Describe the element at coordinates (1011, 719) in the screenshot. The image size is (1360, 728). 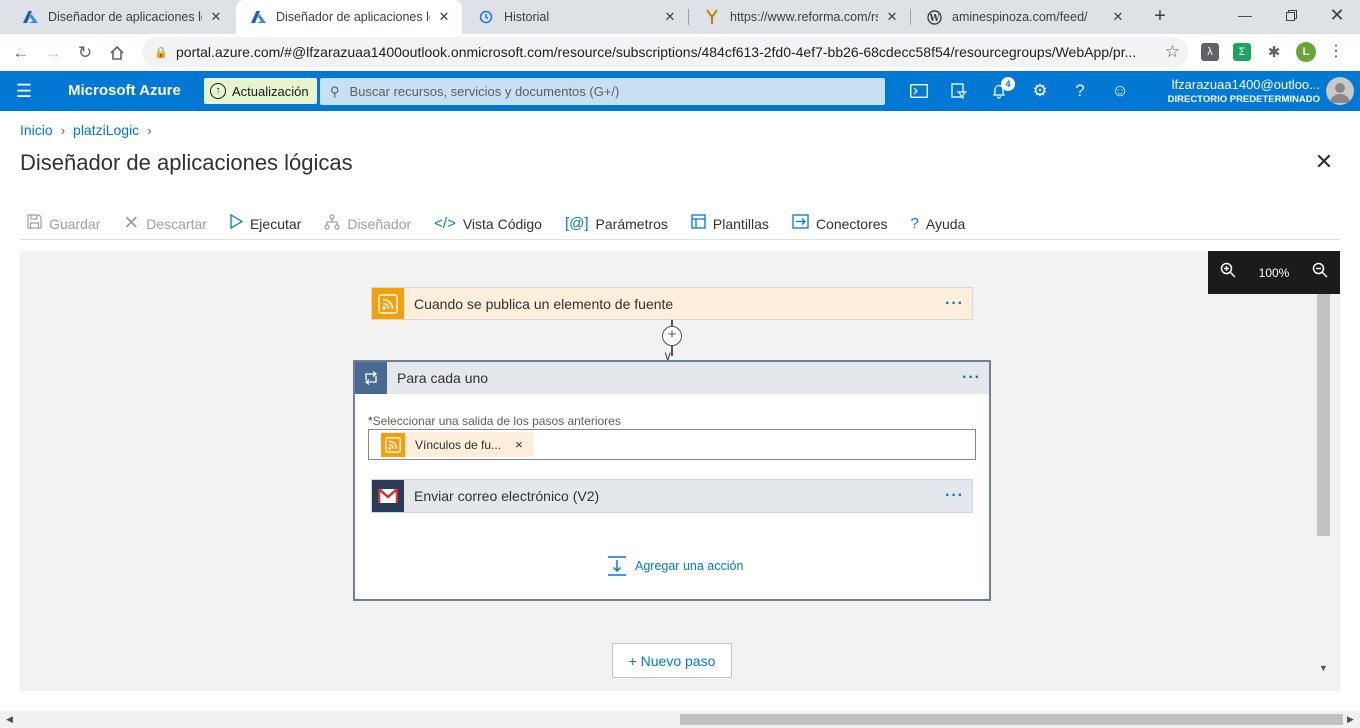
I see `horizontal-scroll-thumb` at that location.